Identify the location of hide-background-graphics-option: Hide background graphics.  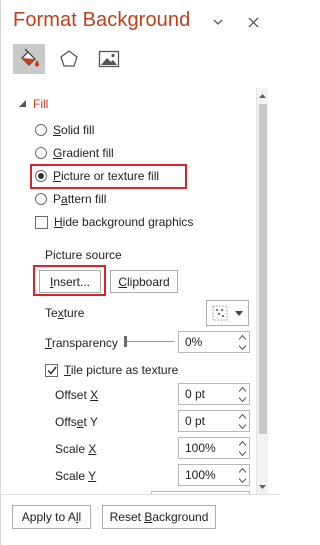
(114, 222).